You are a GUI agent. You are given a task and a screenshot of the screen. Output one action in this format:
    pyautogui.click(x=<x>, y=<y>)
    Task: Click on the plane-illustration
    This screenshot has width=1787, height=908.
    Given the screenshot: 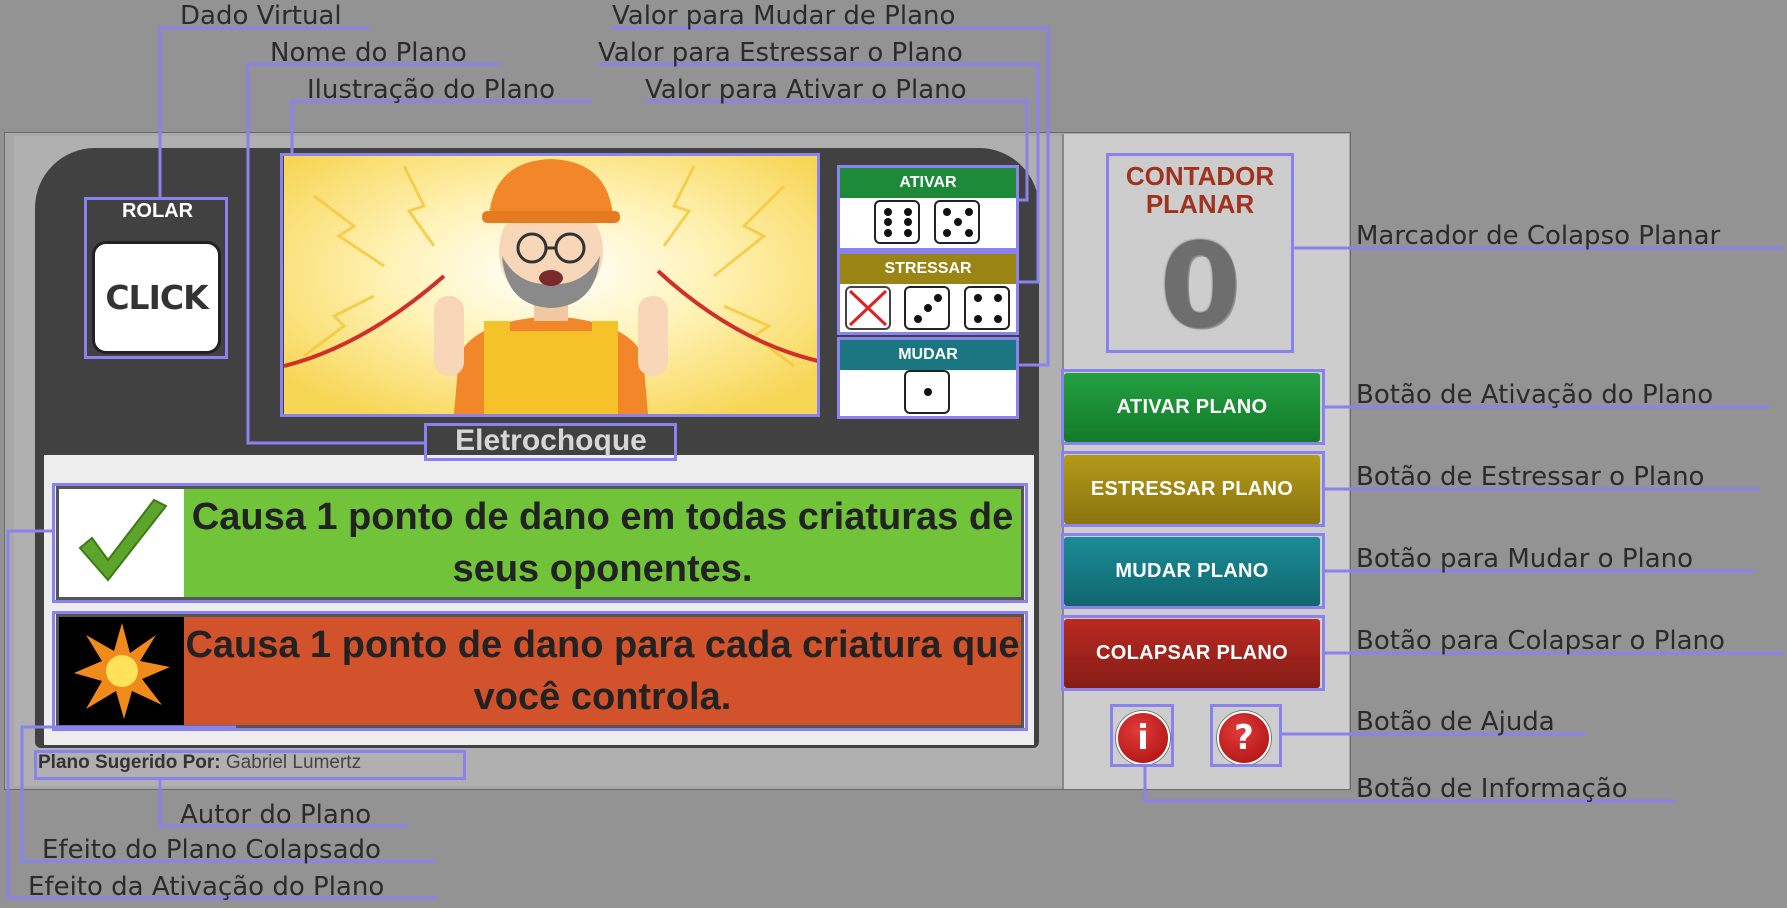 What is the action you would take?
    pyautogui.click(x=551, y=285)
    